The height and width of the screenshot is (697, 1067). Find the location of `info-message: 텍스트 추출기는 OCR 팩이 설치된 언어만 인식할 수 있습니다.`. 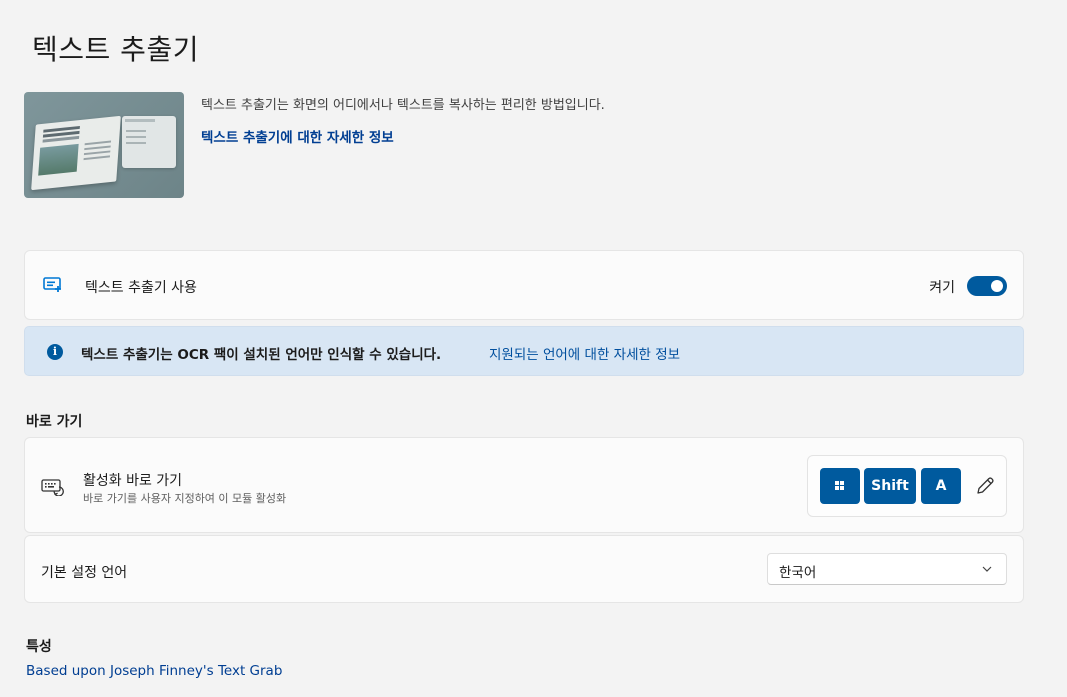

info-message: 텍스트 추출기는 OCR 팩이 설치된 언어만 인식할 수 있습니다. is located at coordinates (261, 355).